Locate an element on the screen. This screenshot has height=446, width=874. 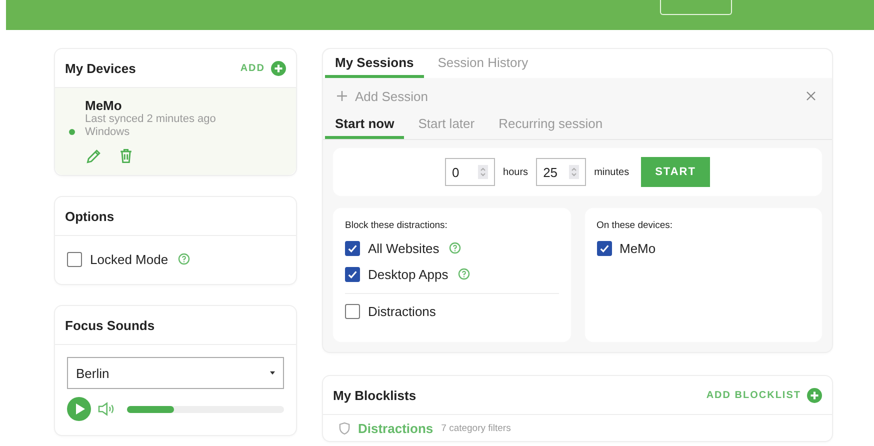
tab: Start later is located at coordinates (446, 124).